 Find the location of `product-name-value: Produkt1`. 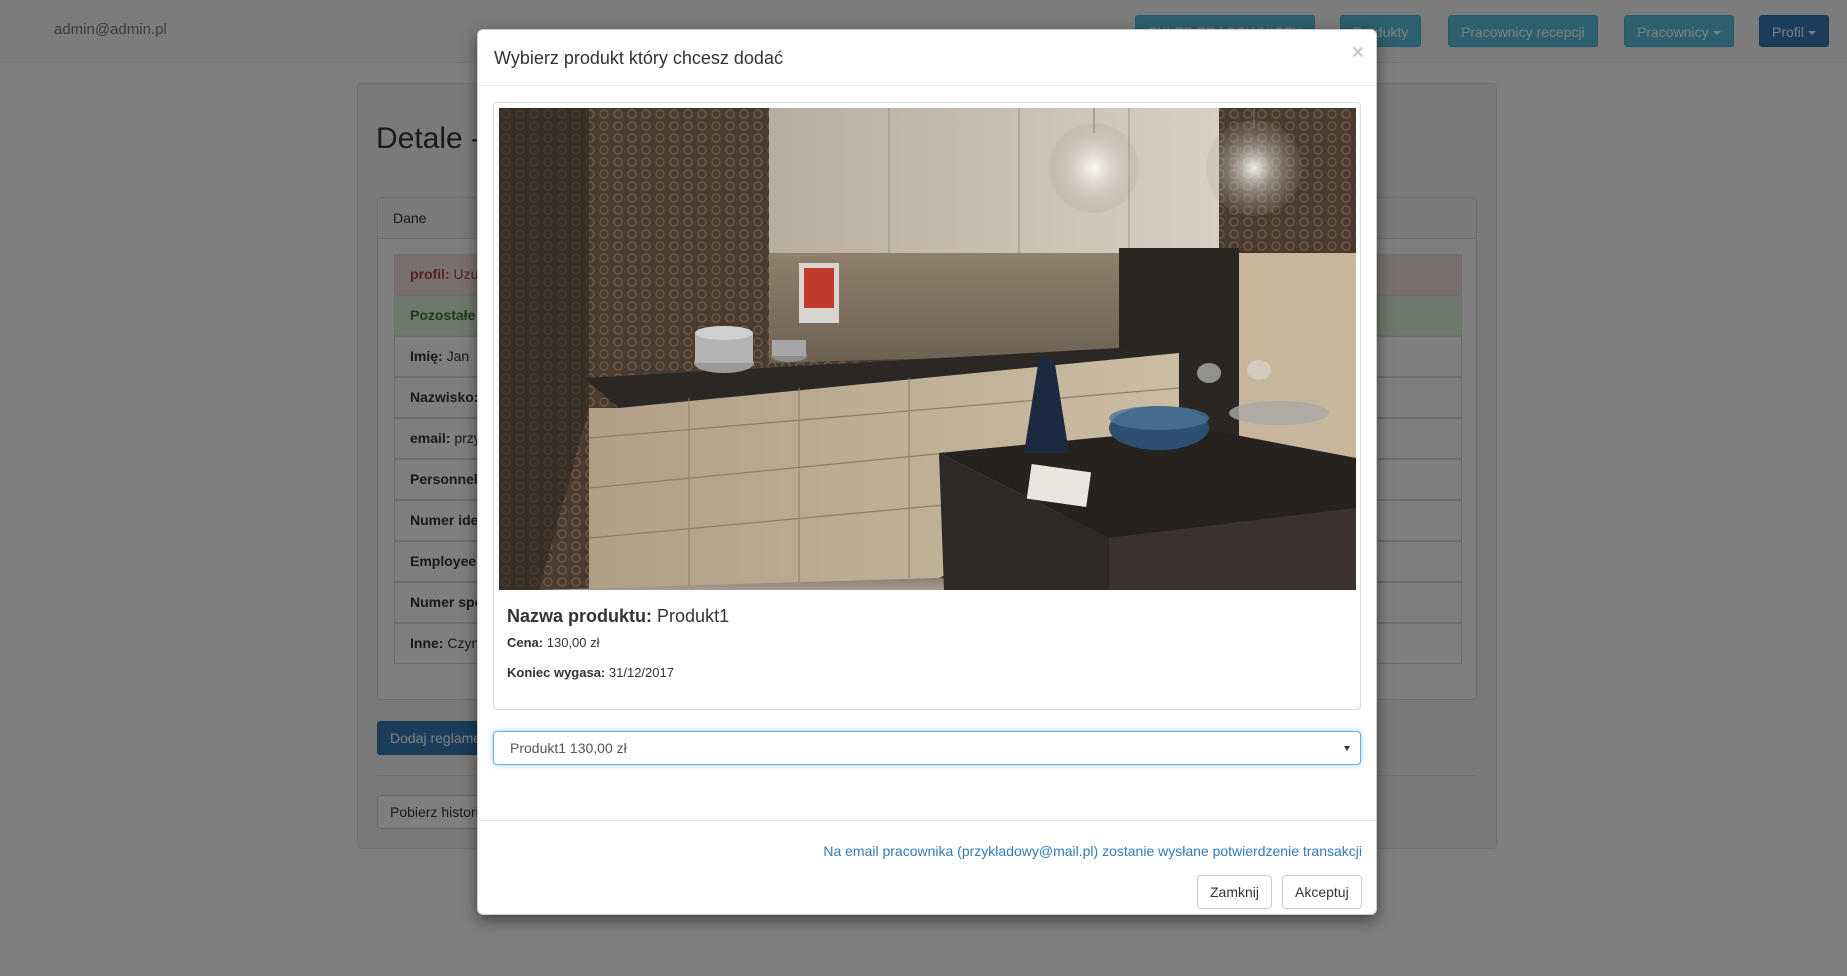

product-name-value: Produkt1 is located at coordinates (693, 616).